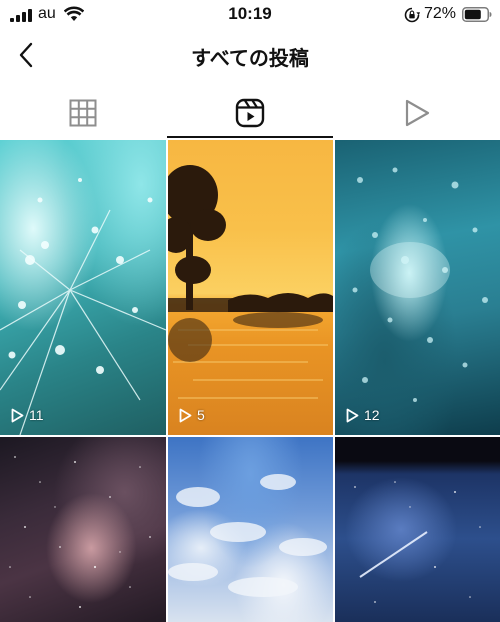  Describe the element at coordinates (250, 15) in the screenshot. I see `status-bar: au 10:19 72%` at that location.